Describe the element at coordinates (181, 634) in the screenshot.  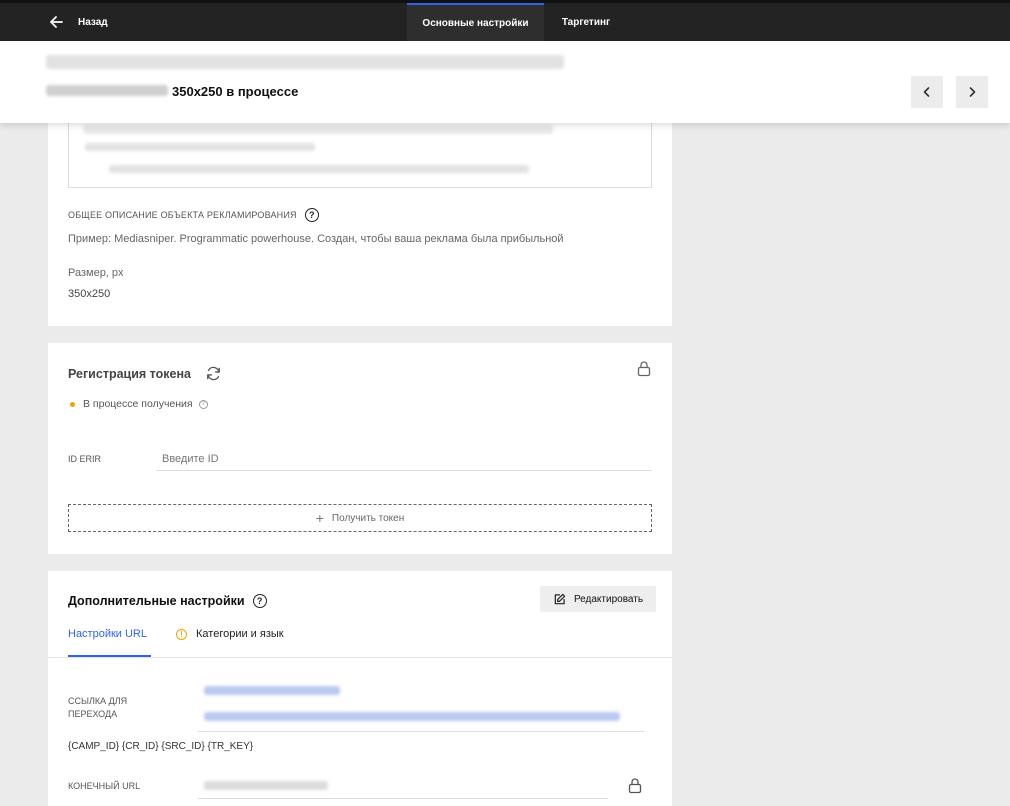
I see `warning-icon: !` at that location.